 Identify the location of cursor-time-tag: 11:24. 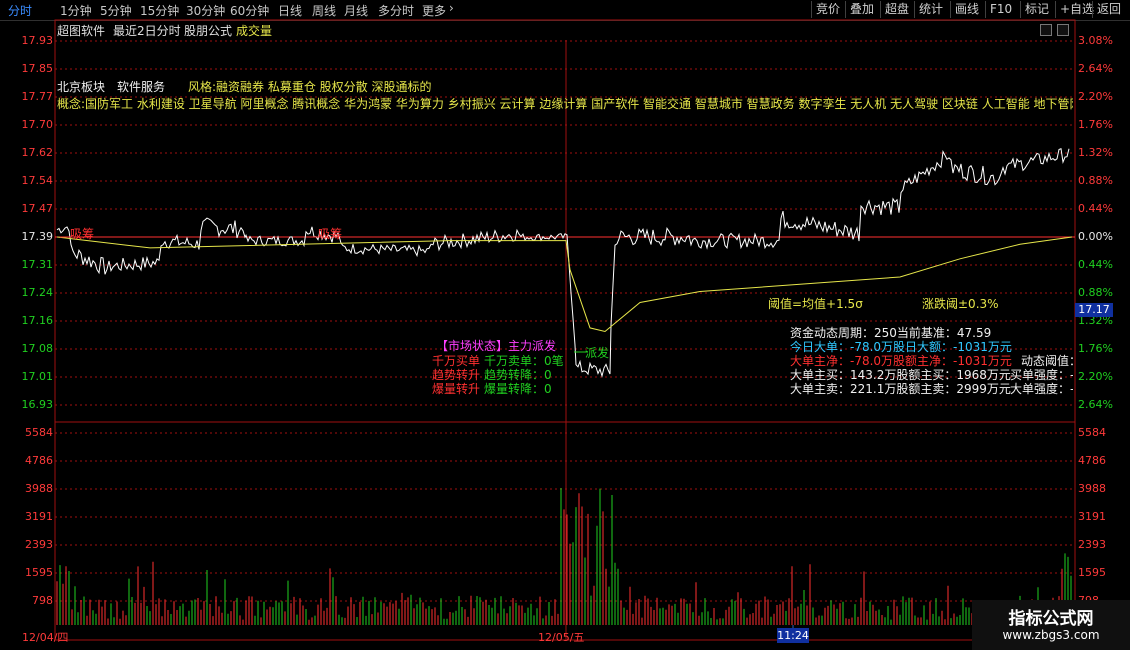
(793, 635).